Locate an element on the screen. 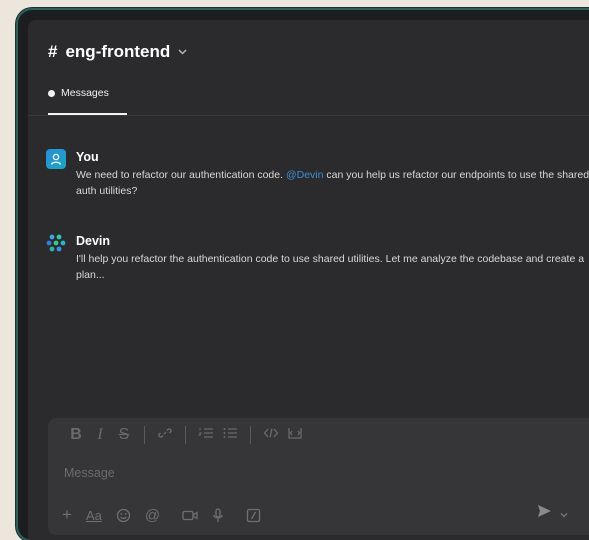 This screenshot has height=540, width=589. slash-command-icon is located at coordinates (253, 515).